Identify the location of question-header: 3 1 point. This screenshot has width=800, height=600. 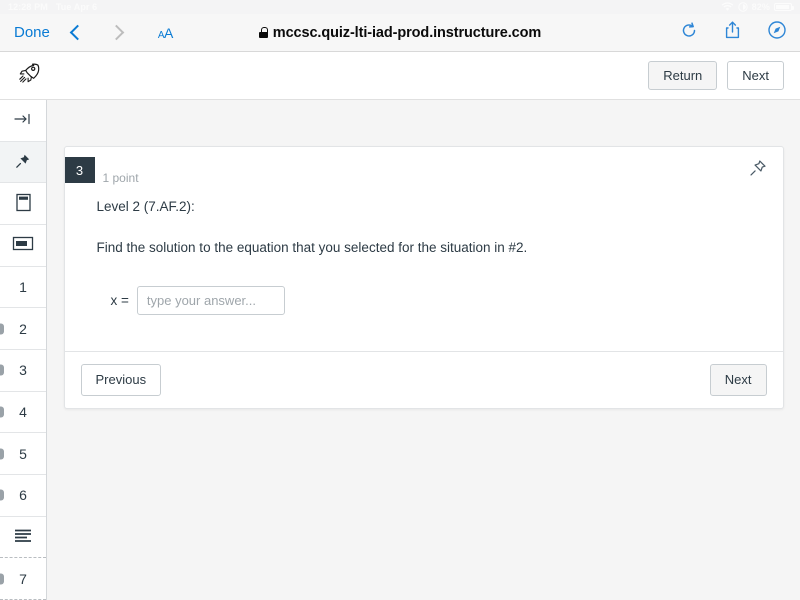
(407, 171).